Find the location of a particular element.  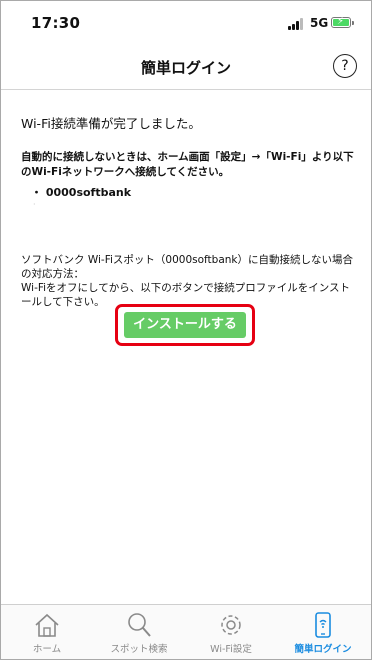

help-button: ? is located at coordinates (345, 66).